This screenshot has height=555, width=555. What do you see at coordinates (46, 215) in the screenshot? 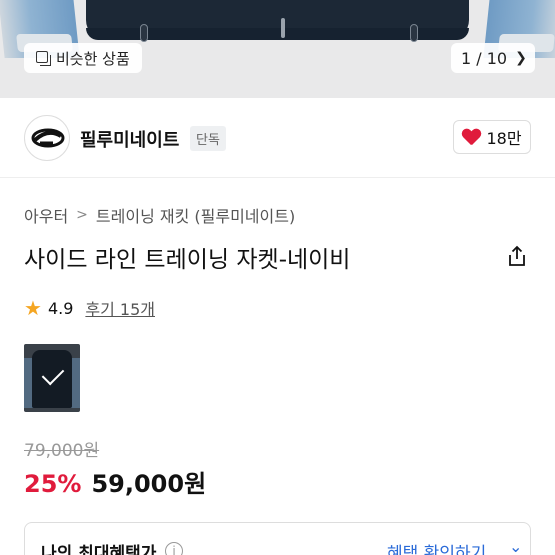
I see `breadcrumb-item-outer: 아우터` at bounding box center [46, 215].